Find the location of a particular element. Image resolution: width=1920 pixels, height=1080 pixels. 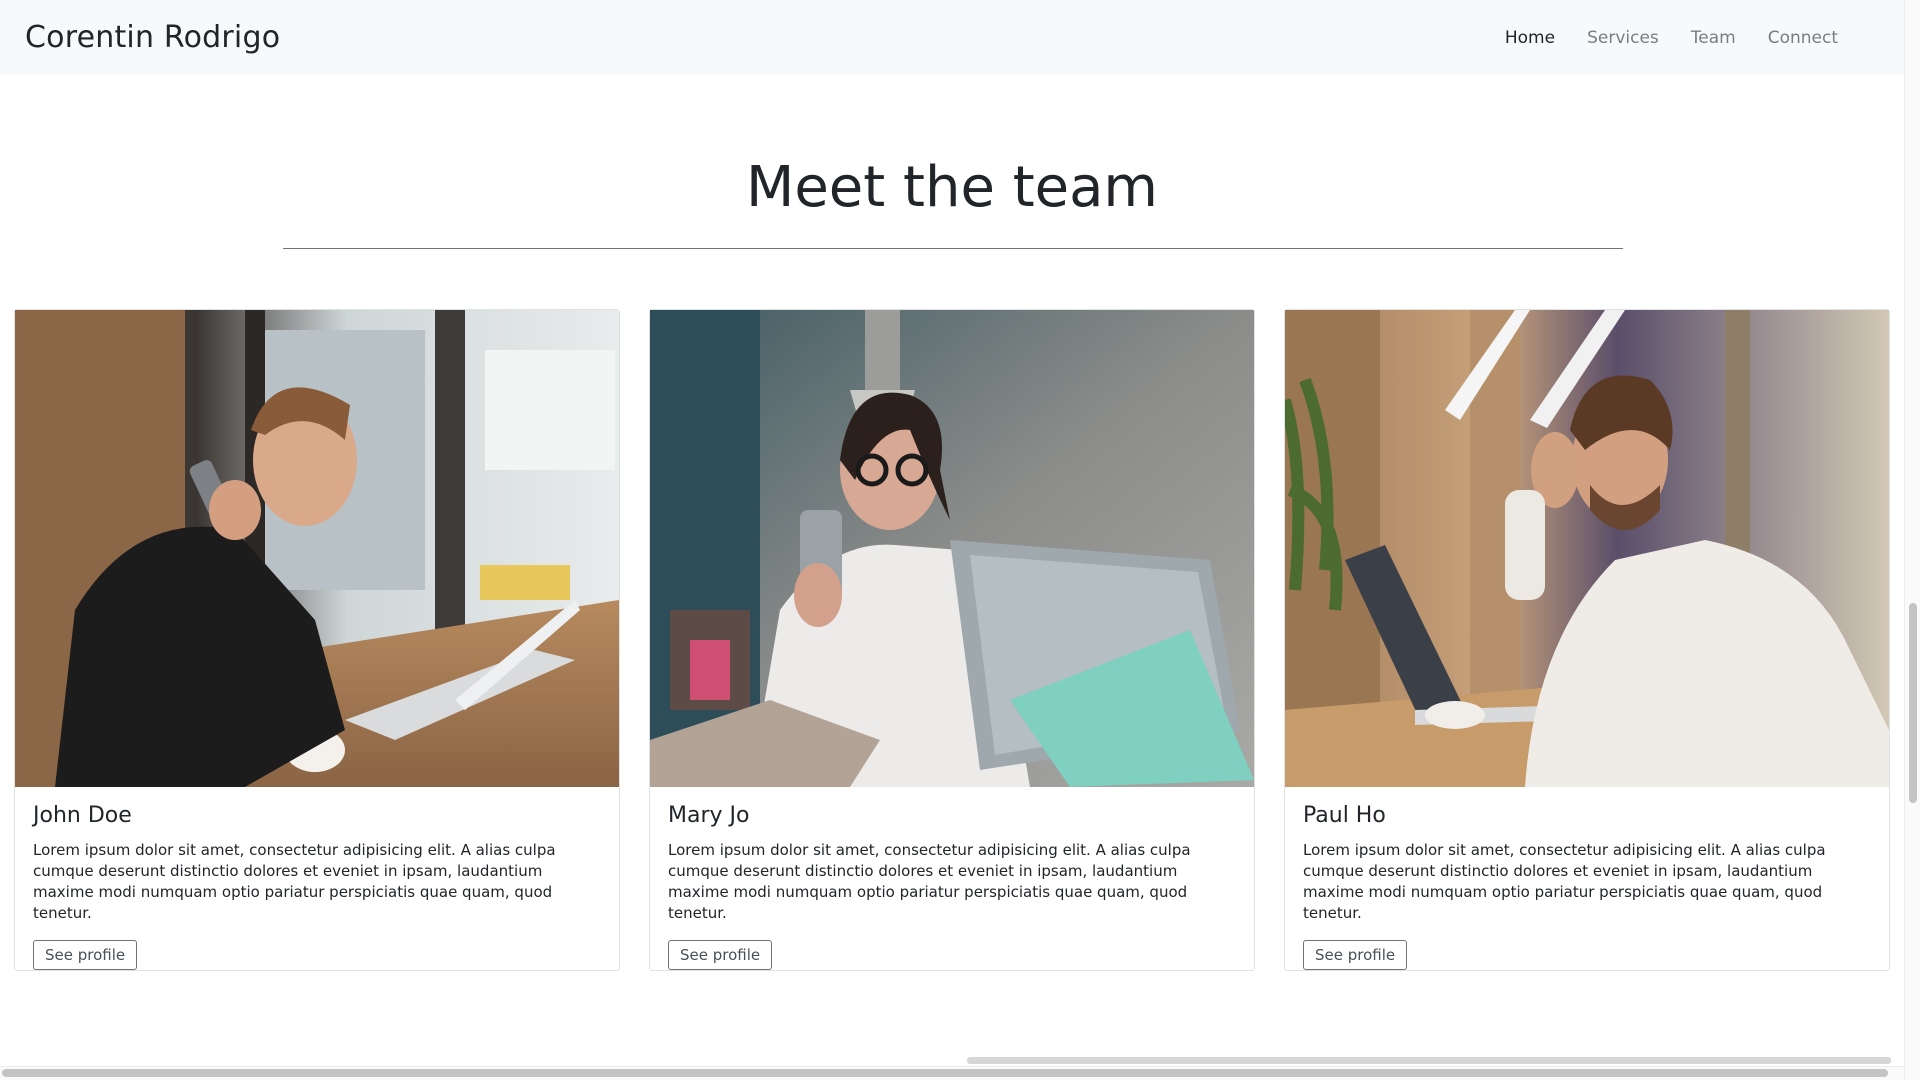

brand-link: Corentin Rodrigo is located at coordinates (152, 37).